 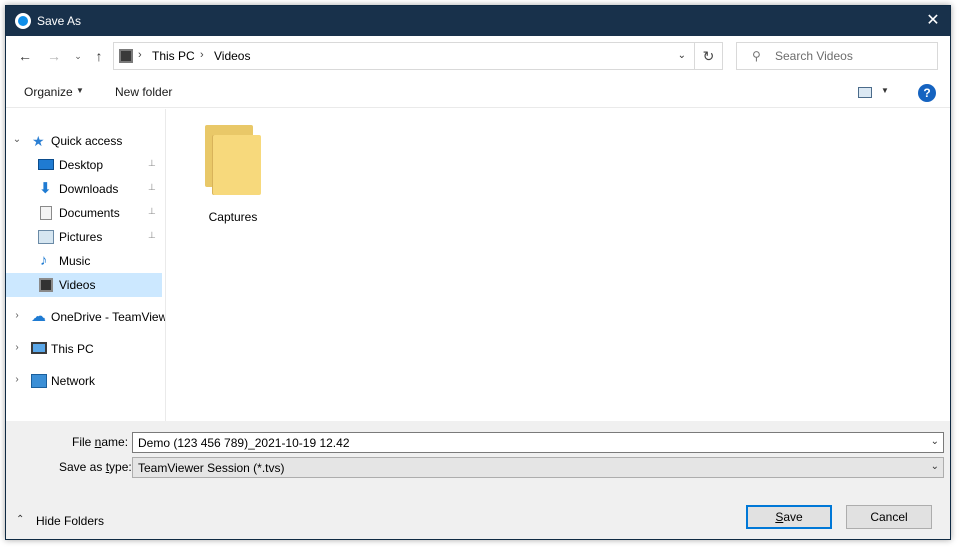 I want to click on file-name-input, so click(x=528, y=442).